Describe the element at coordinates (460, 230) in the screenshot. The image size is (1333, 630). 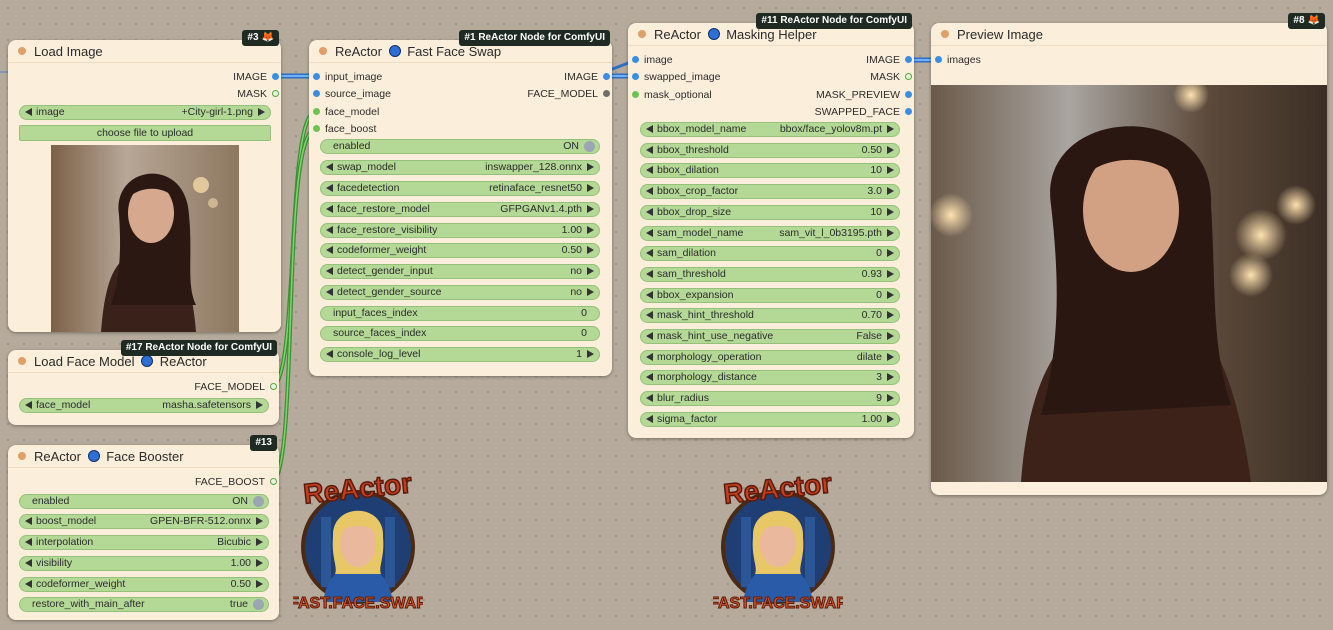
I see `face-restore-visibility-number: face_restore_visibility 1.00` at that location.